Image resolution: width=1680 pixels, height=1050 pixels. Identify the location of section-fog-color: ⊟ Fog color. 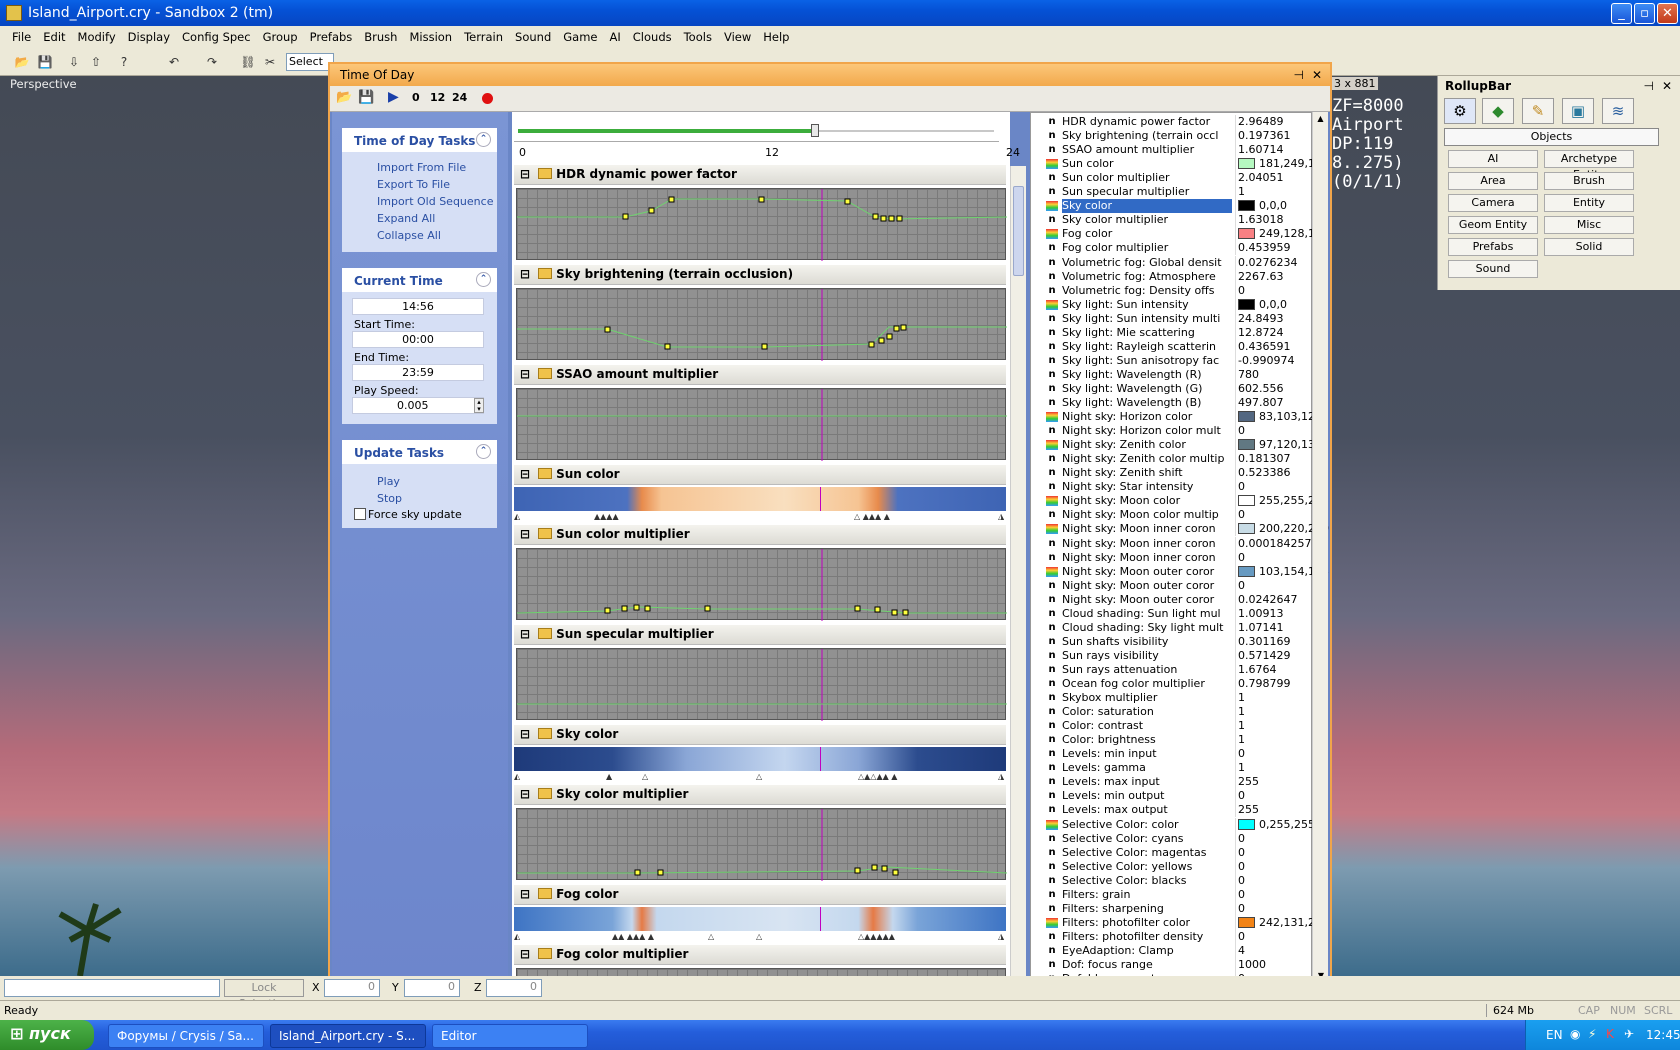
(760, 895).